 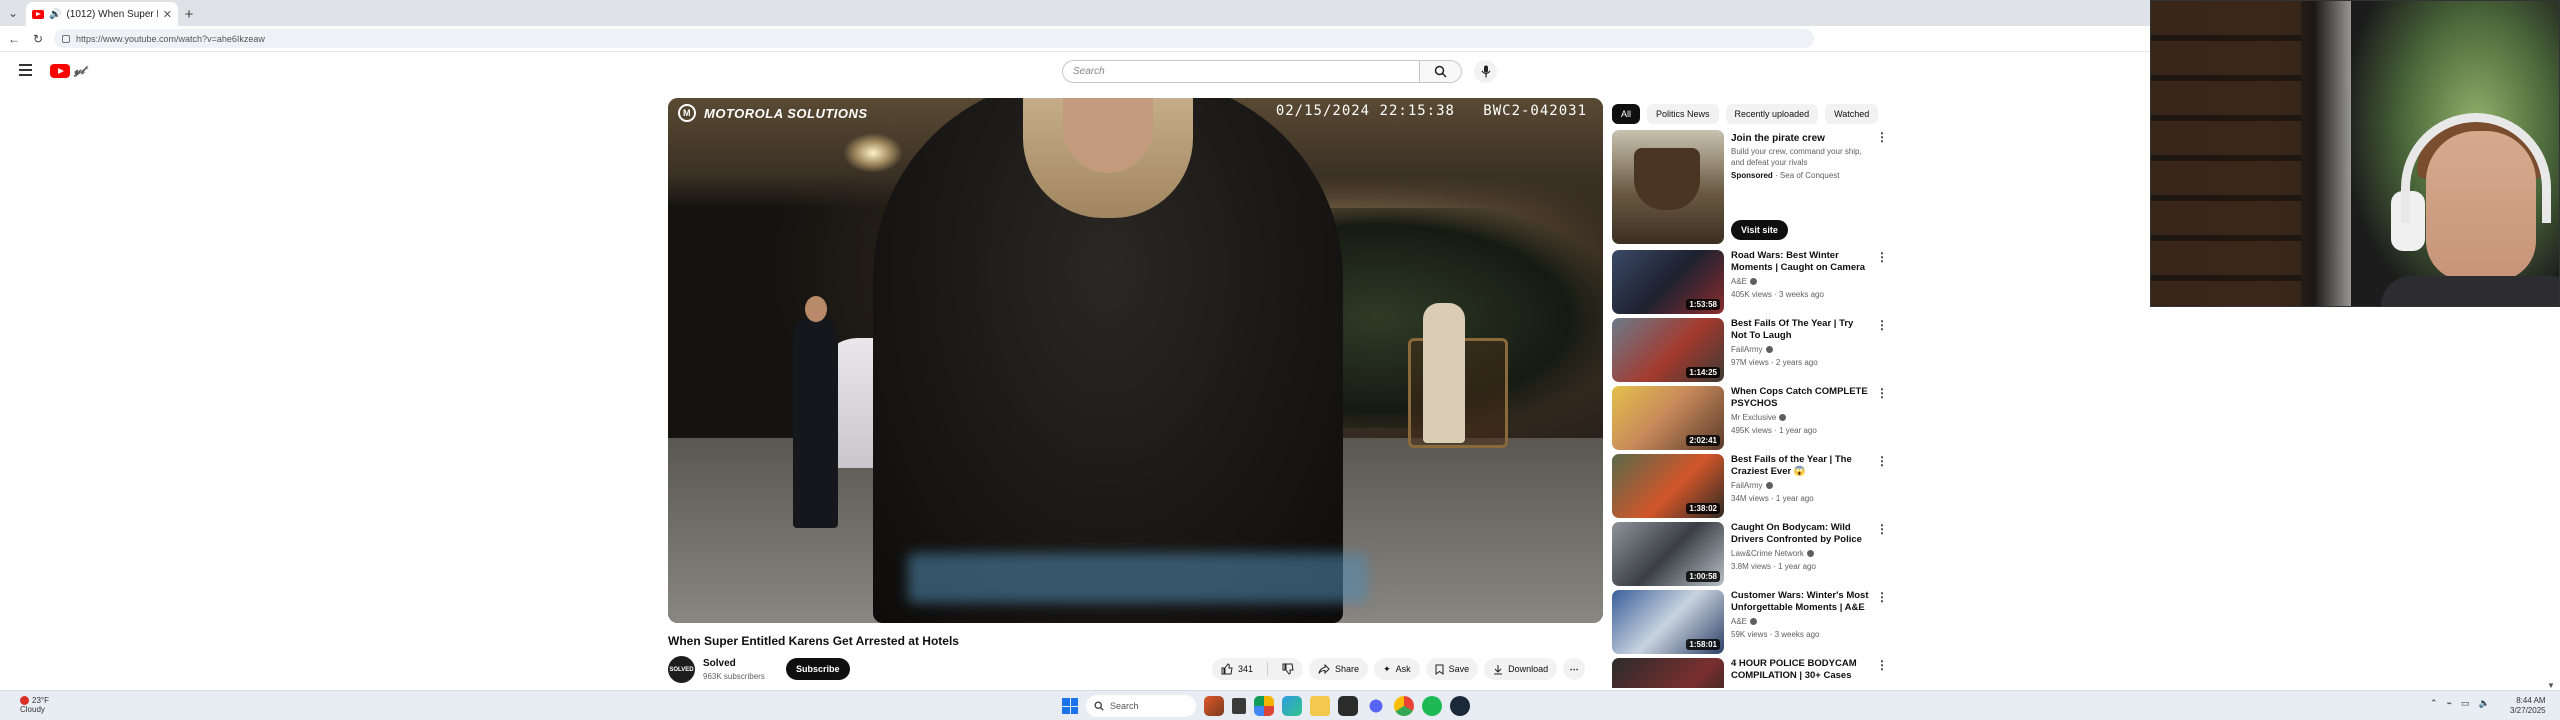 What do you see at coordinates (1759, 230) in the screenshot?
I see `visit-site-button: Visit site` at bounding box center [1759, 230].